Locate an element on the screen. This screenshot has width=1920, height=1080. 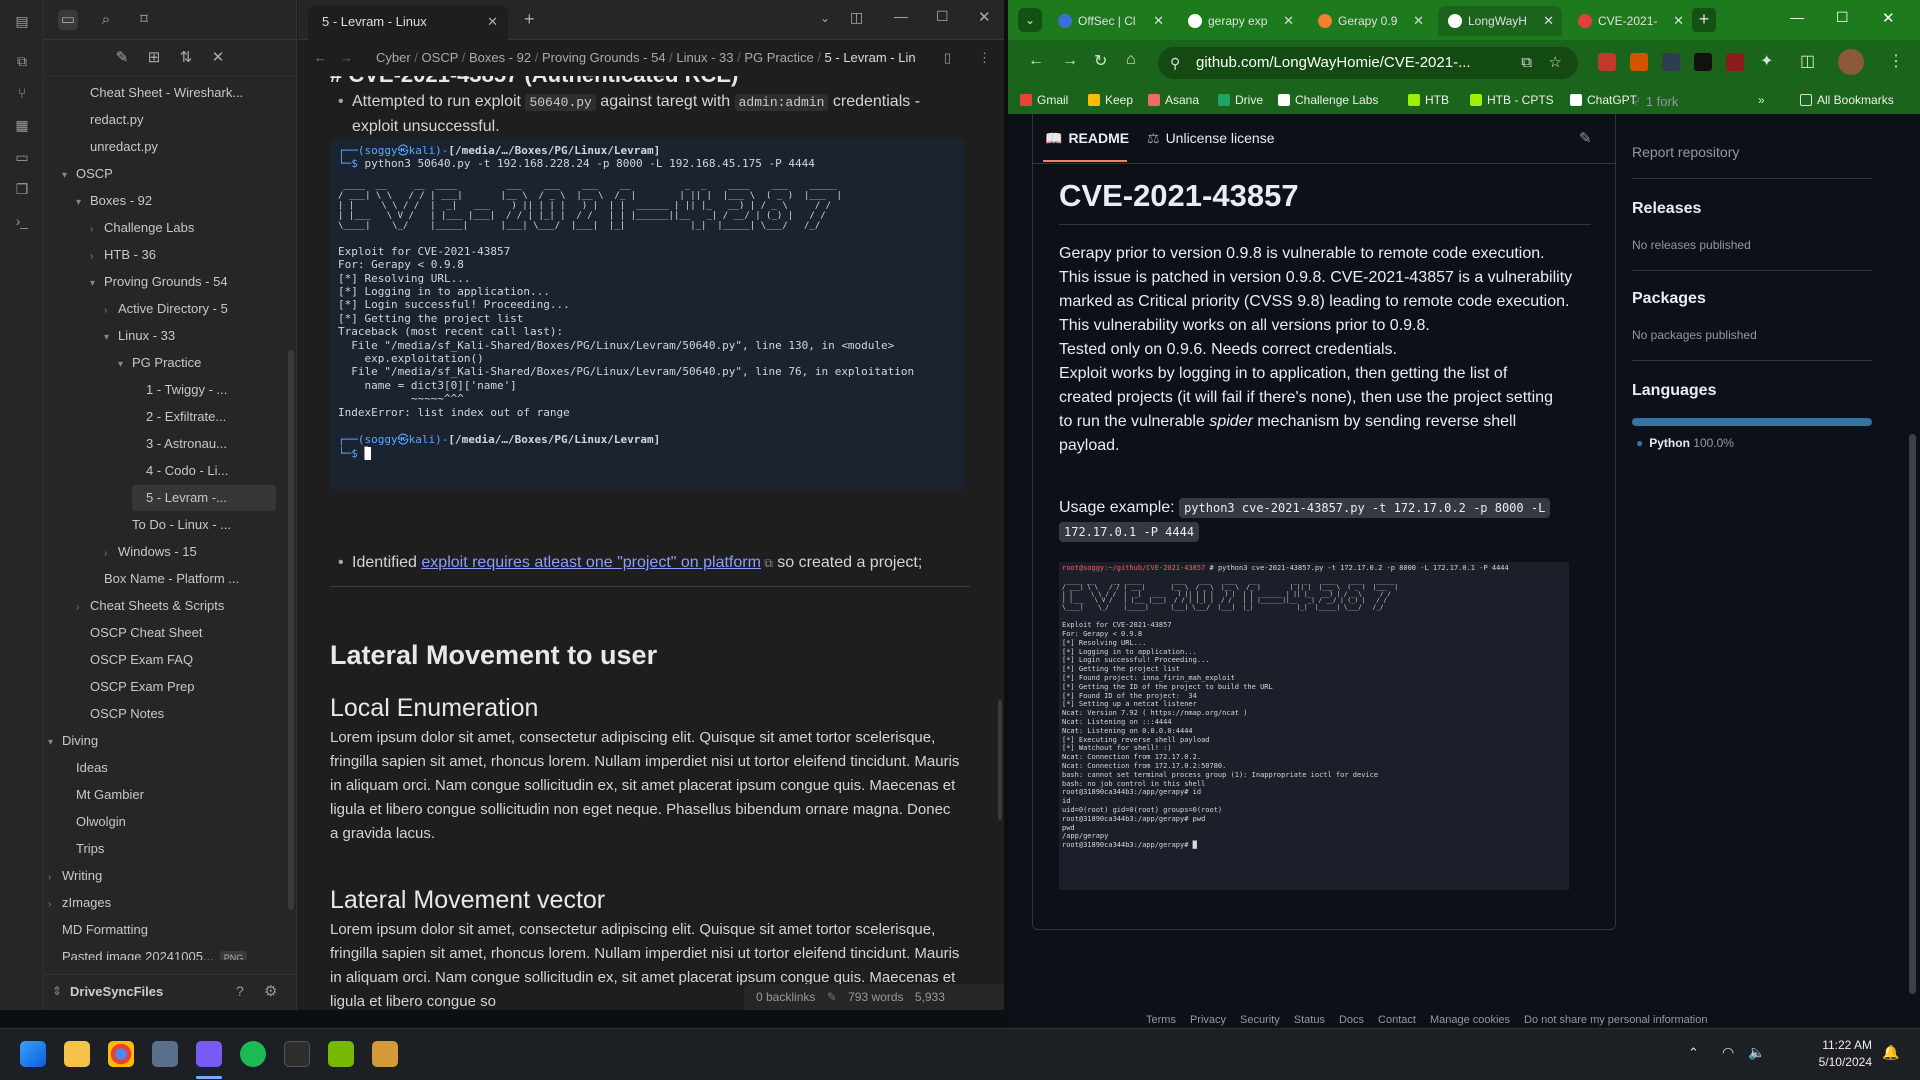
tree-item: › Windows - 15 is located at coordinates (190, 552).